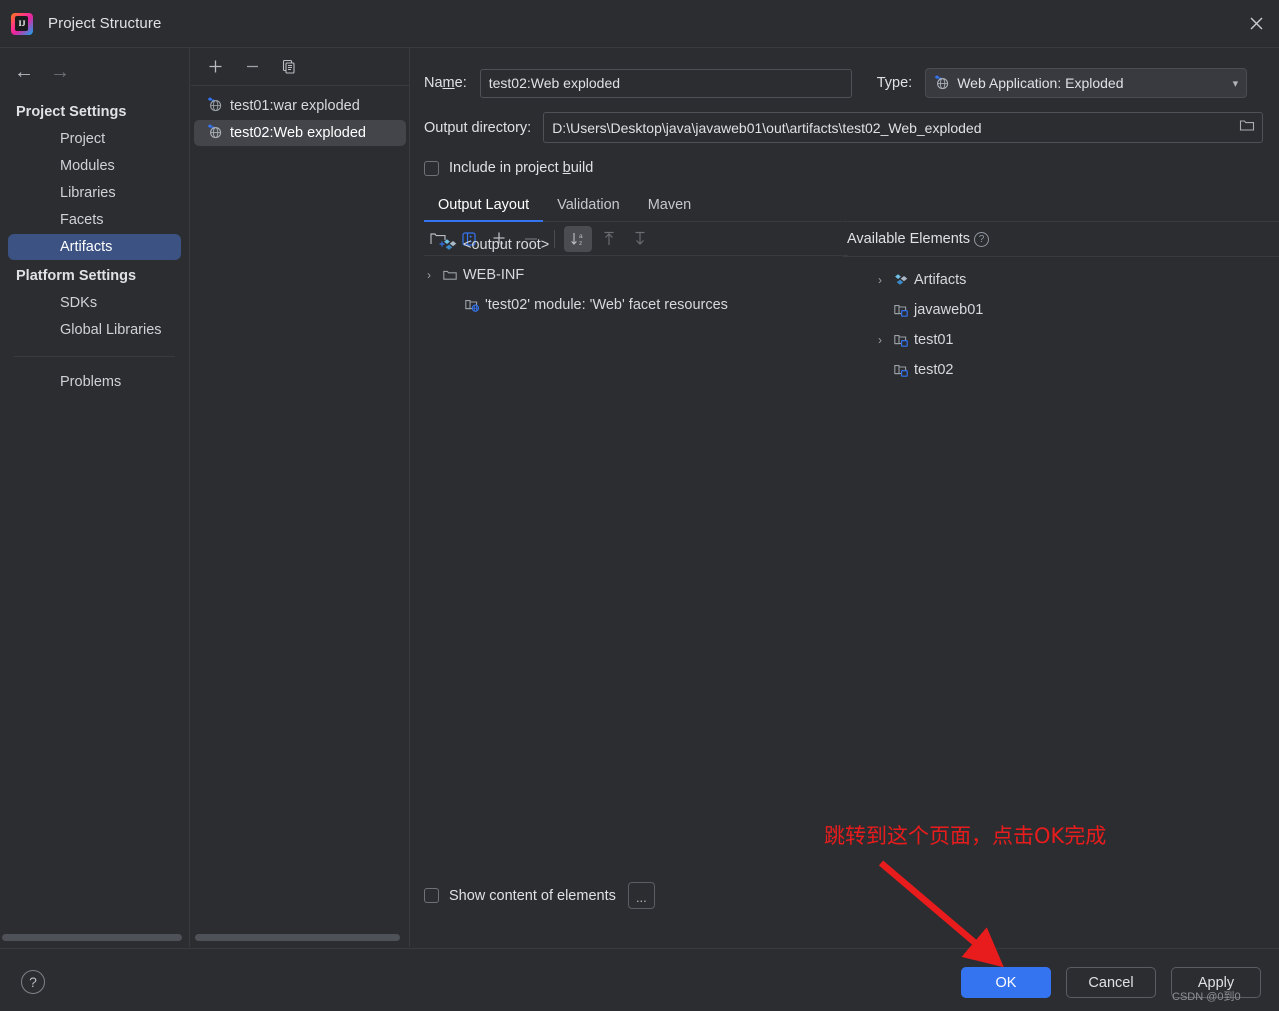  I want to click on tab-validation: Validation, so click(588, 207).